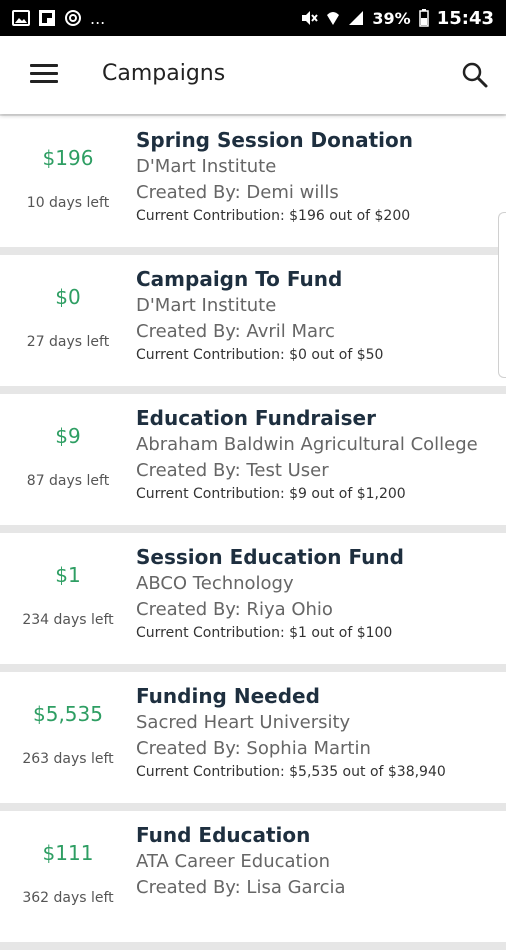  I want to click on campaign-days-left: 234 days left, so click(68, 620).